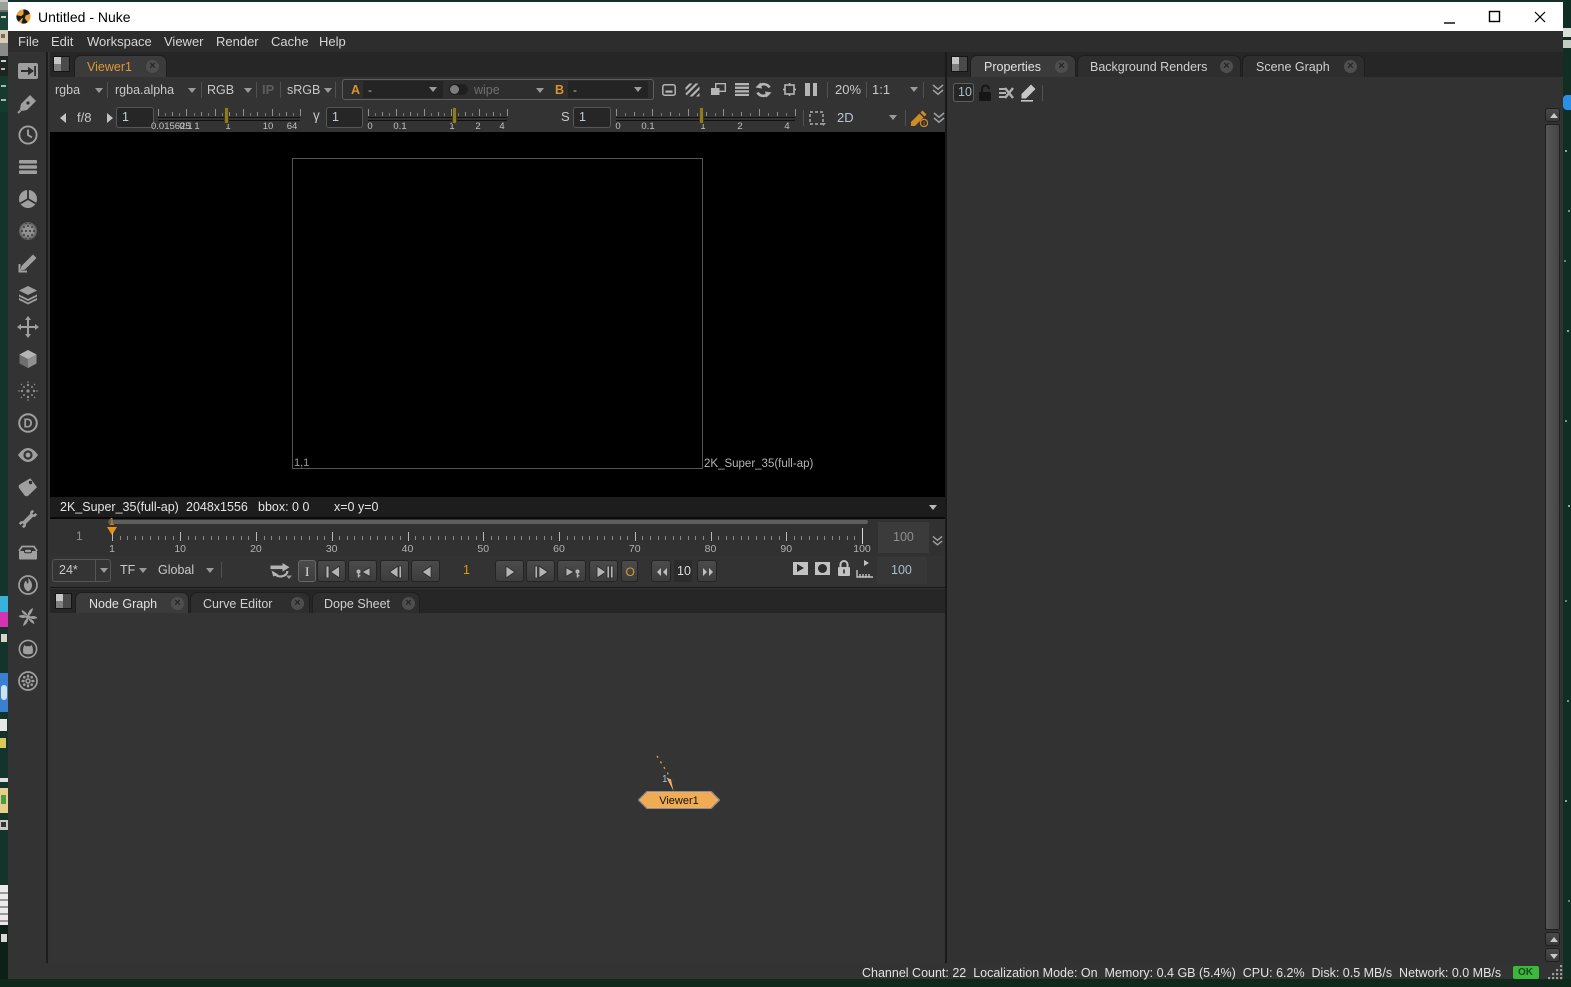  Describe the element at coordinates (923, 124) in the screenshot. I see `svg-text: i` at that location.